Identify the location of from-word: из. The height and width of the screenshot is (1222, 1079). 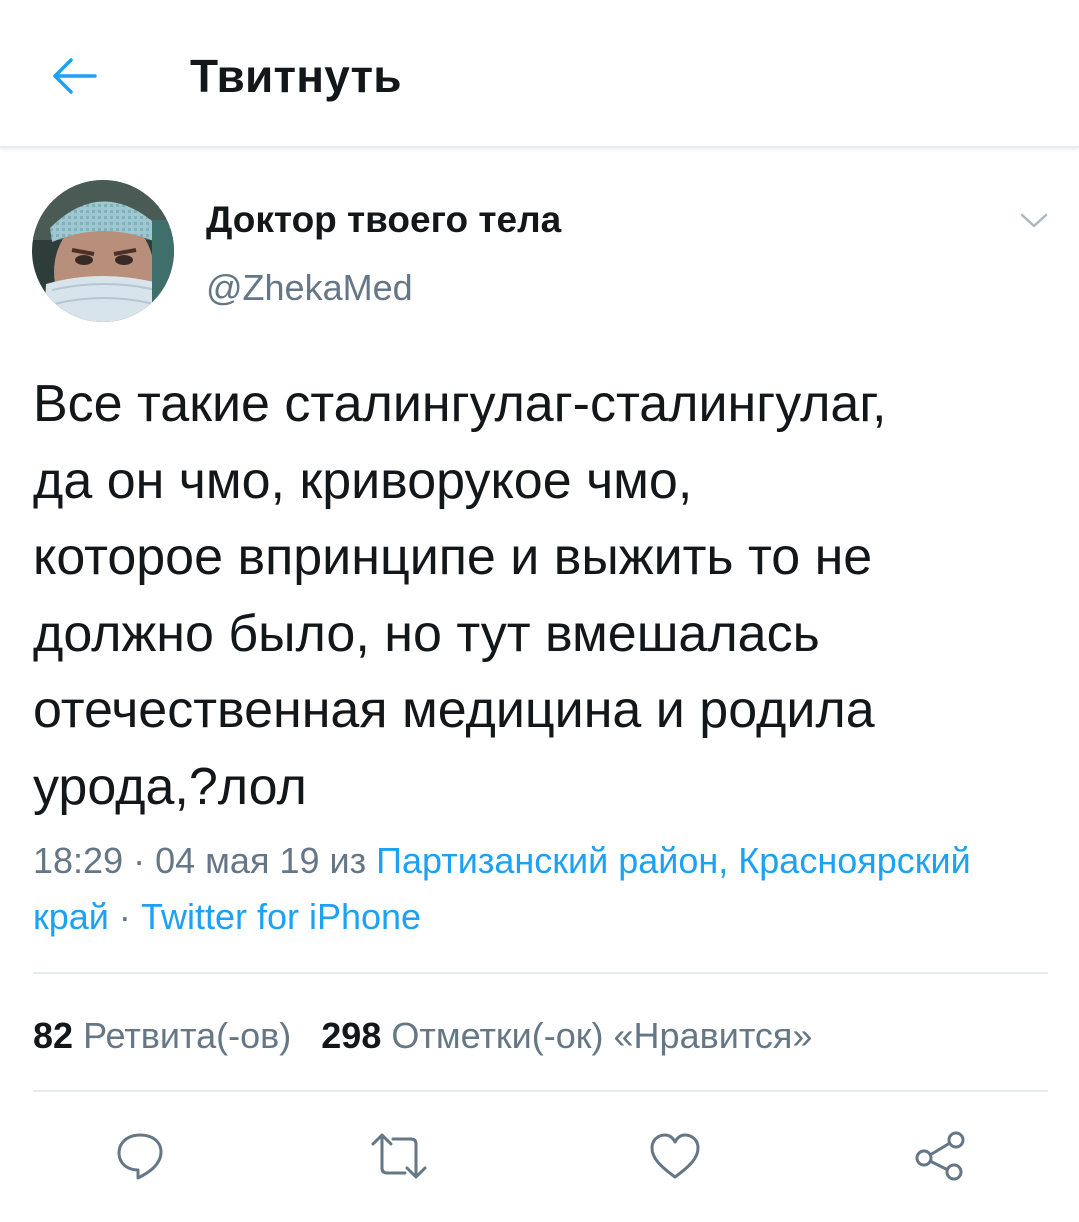
(348, 860).